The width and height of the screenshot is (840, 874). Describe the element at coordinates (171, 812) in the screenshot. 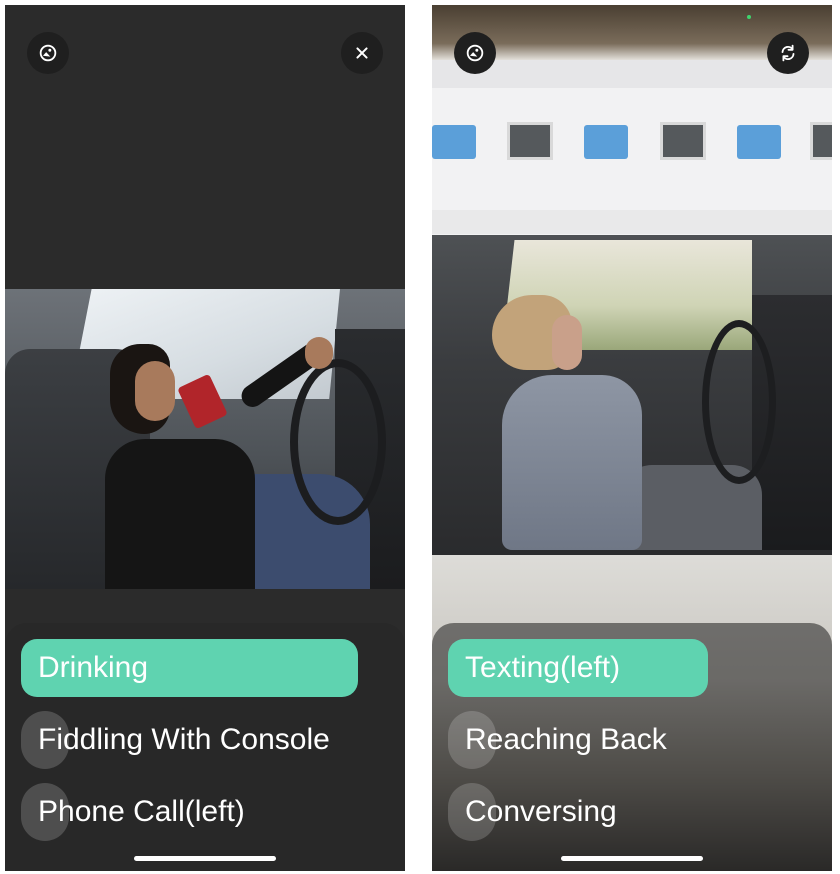

I see `option-phone-call-left: Phone Call(left)` at that location.